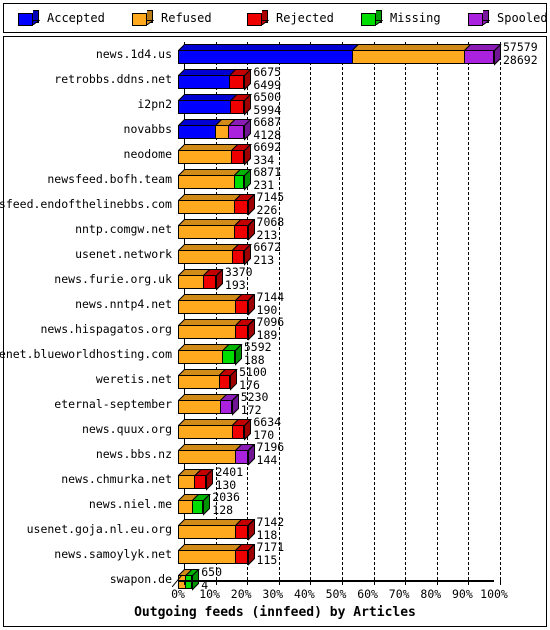 The height and width of the screenshot is (630, 550). Describe the element at coordinates (336, 354) in the screenshot. I see `bar-track: 5592 188` at that location.